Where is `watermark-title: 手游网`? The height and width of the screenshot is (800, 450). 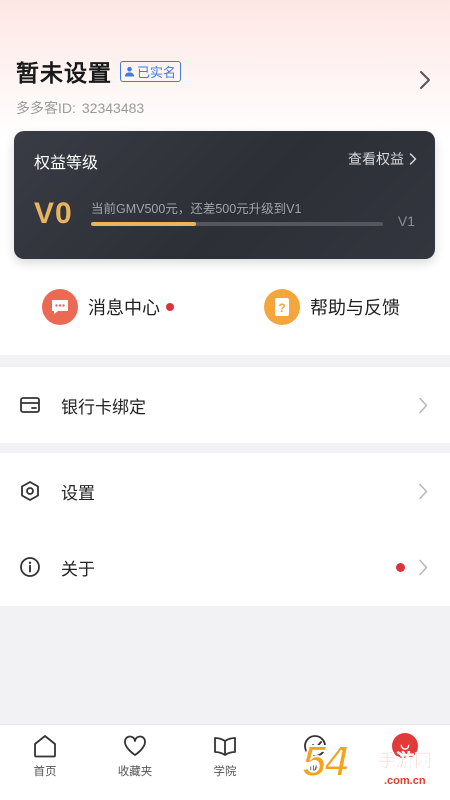
watermark-title: 手游网 is located at coordinates (405, 761).